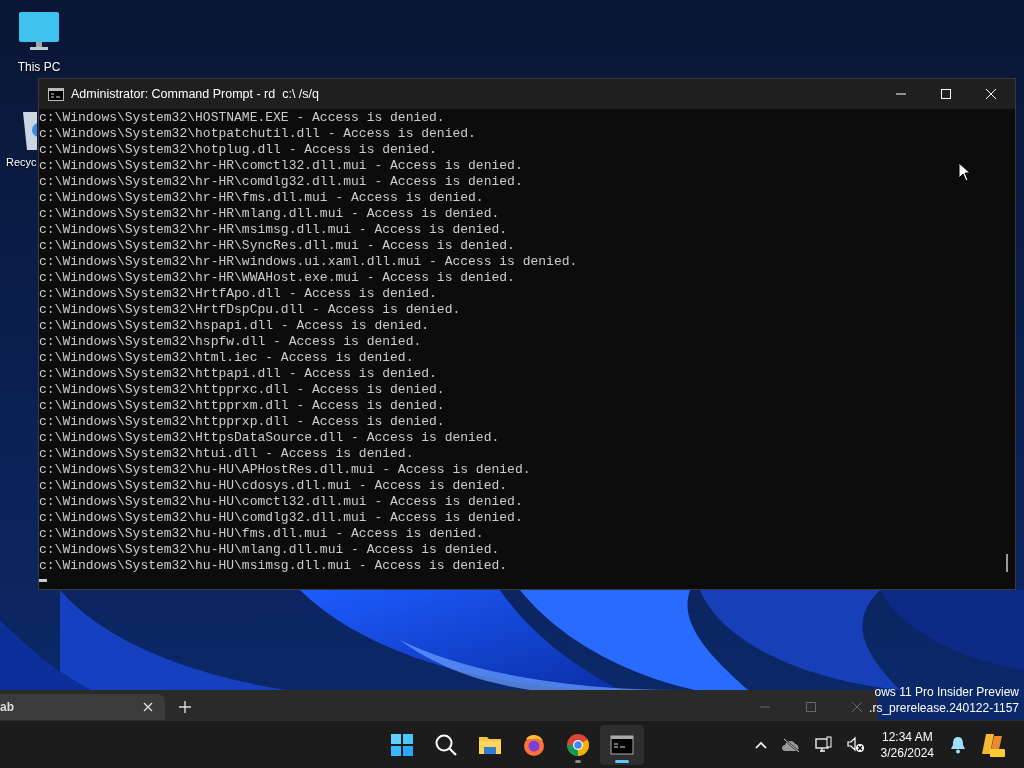  Describe the element at coordinates (43, 580) in the screenshot. I see `text-cursor` at that location.